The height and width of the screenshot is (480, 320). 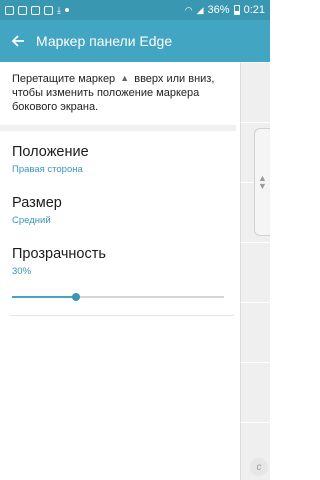 What do you see at coordinates (122, 315) in the screenshot?
I see `divider` at bounding box center [122, 315].